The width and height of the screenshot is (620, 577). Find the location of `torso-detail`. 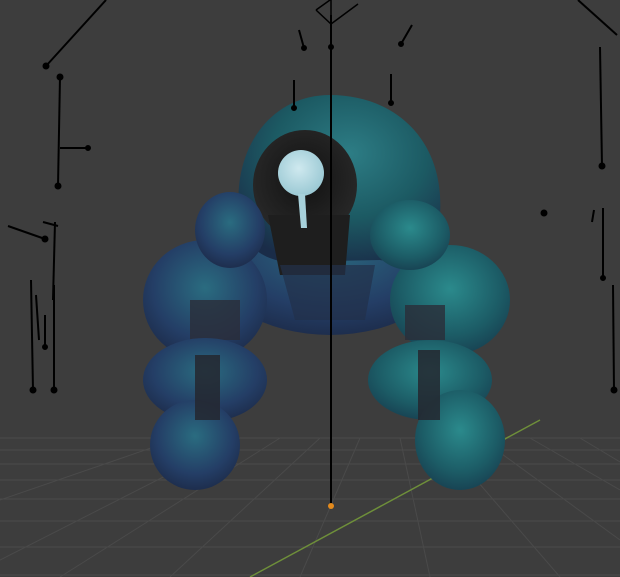

torso-detail is located at coordinates (327, 292).